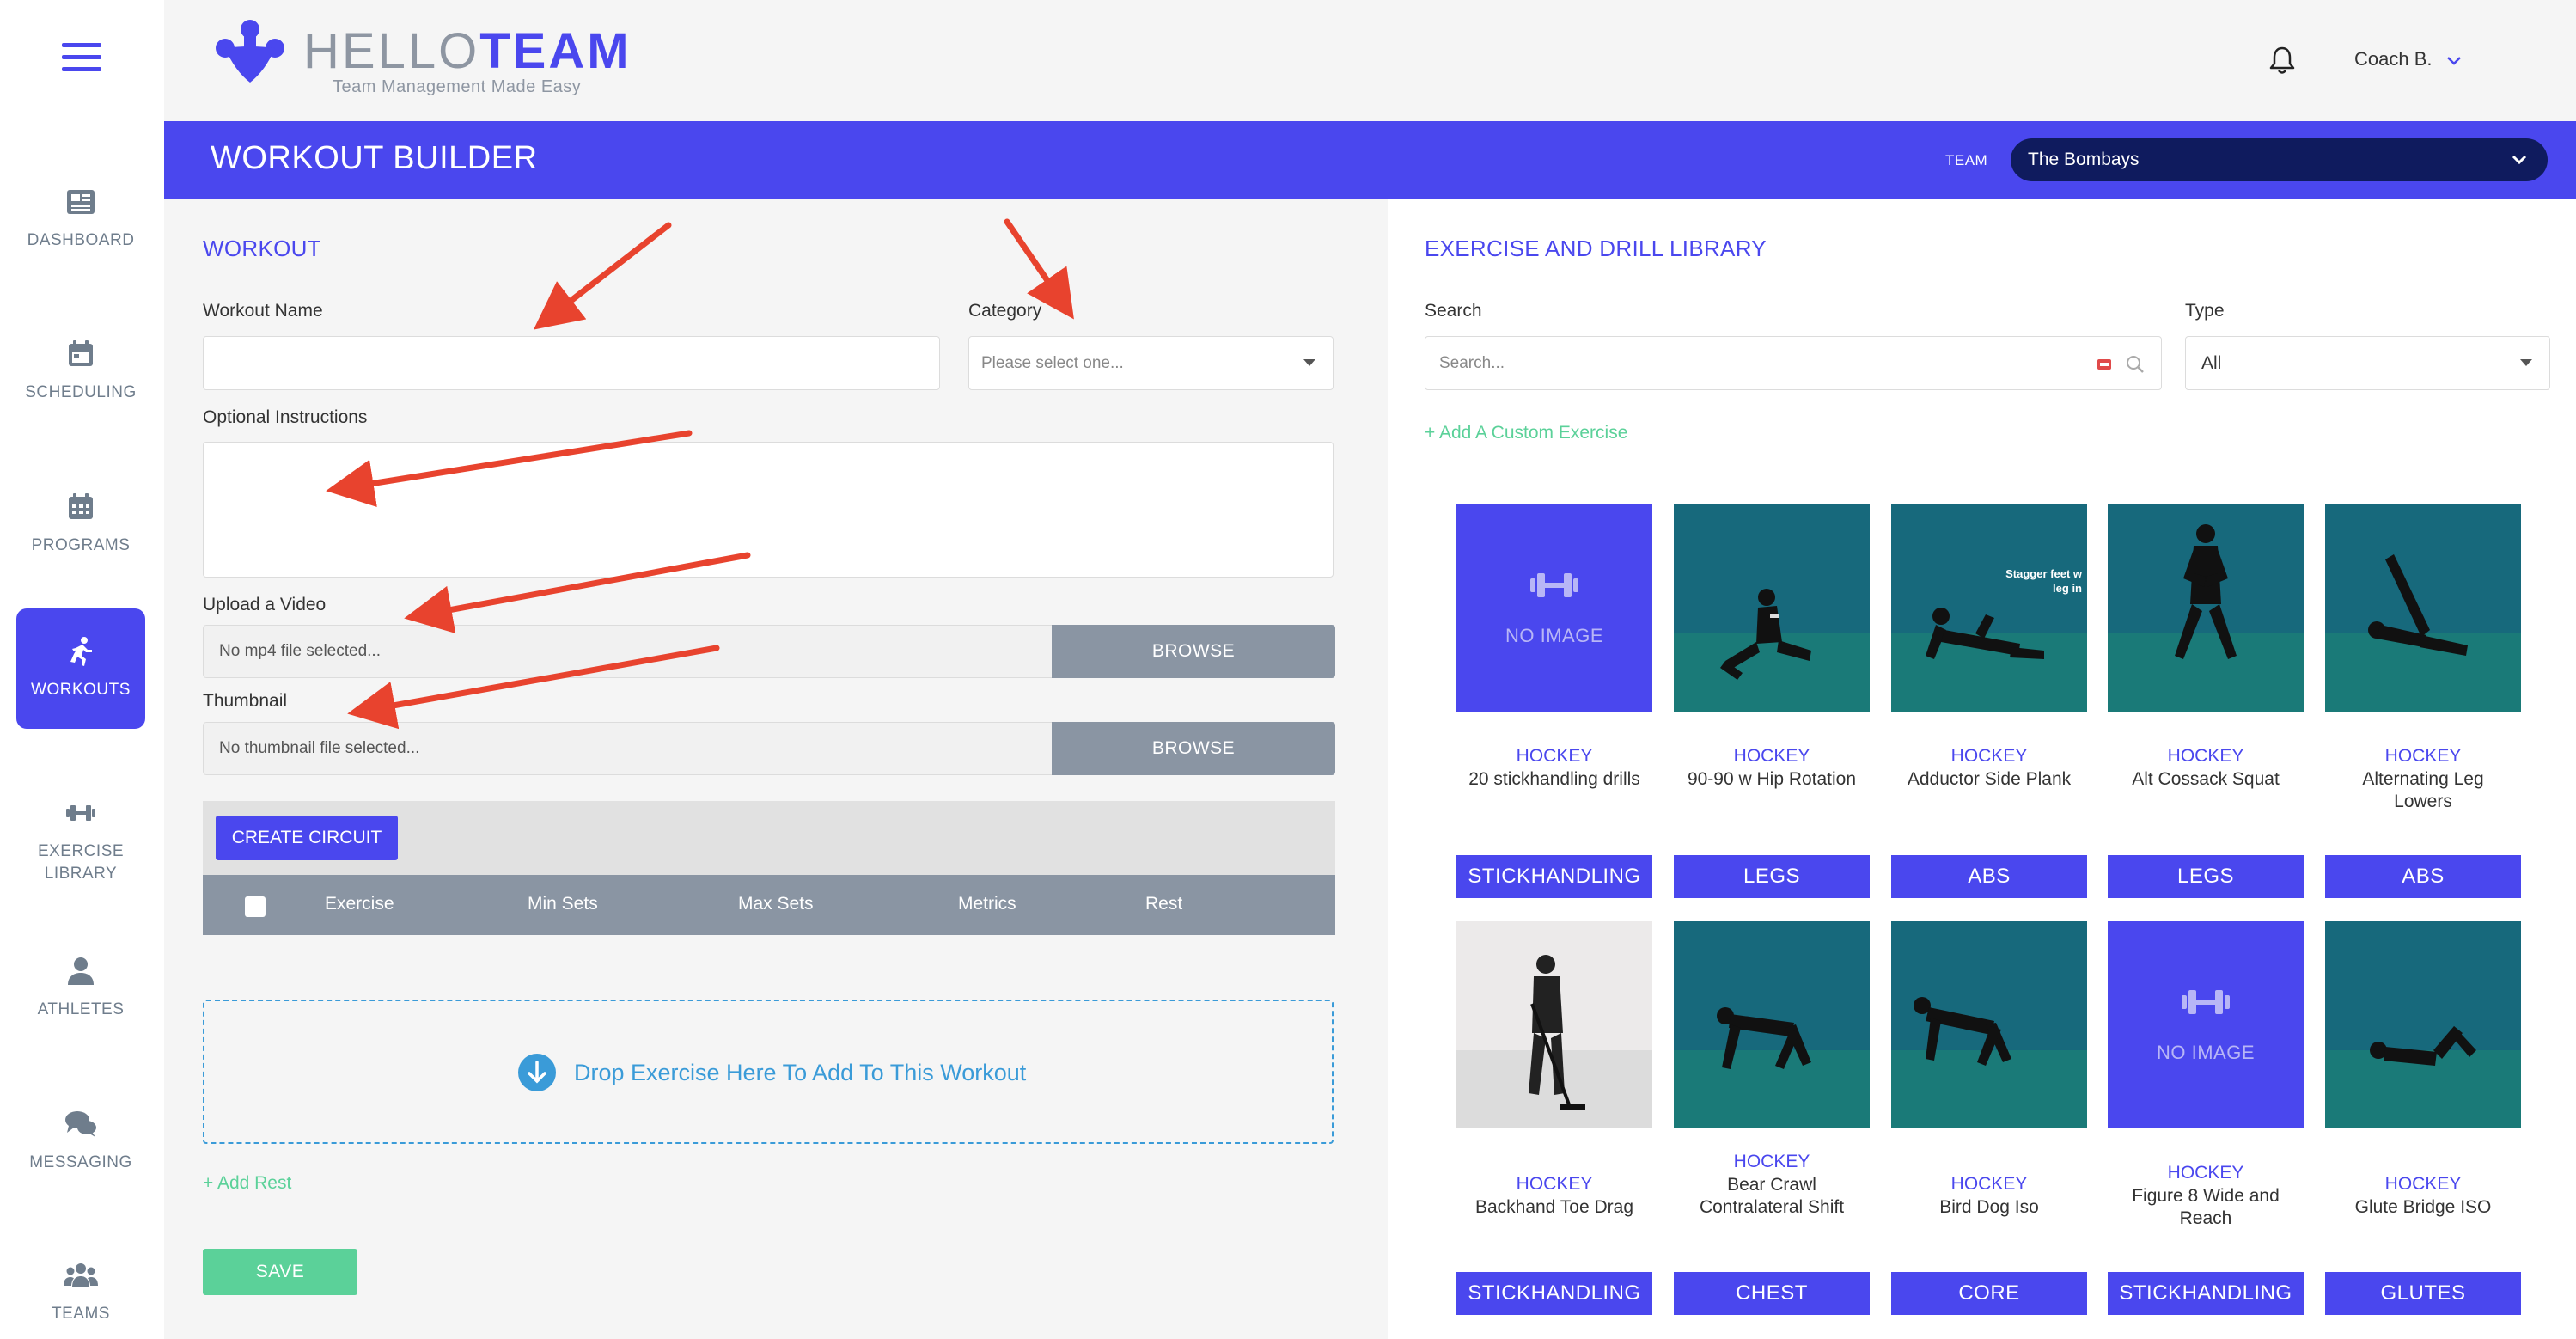 This screenshot has height=1339, width=2576. Describe the element at coordinates (1772, 779) in the screenshot. I see `exercise-name: 90-90 w Hip Rotation` at that location.